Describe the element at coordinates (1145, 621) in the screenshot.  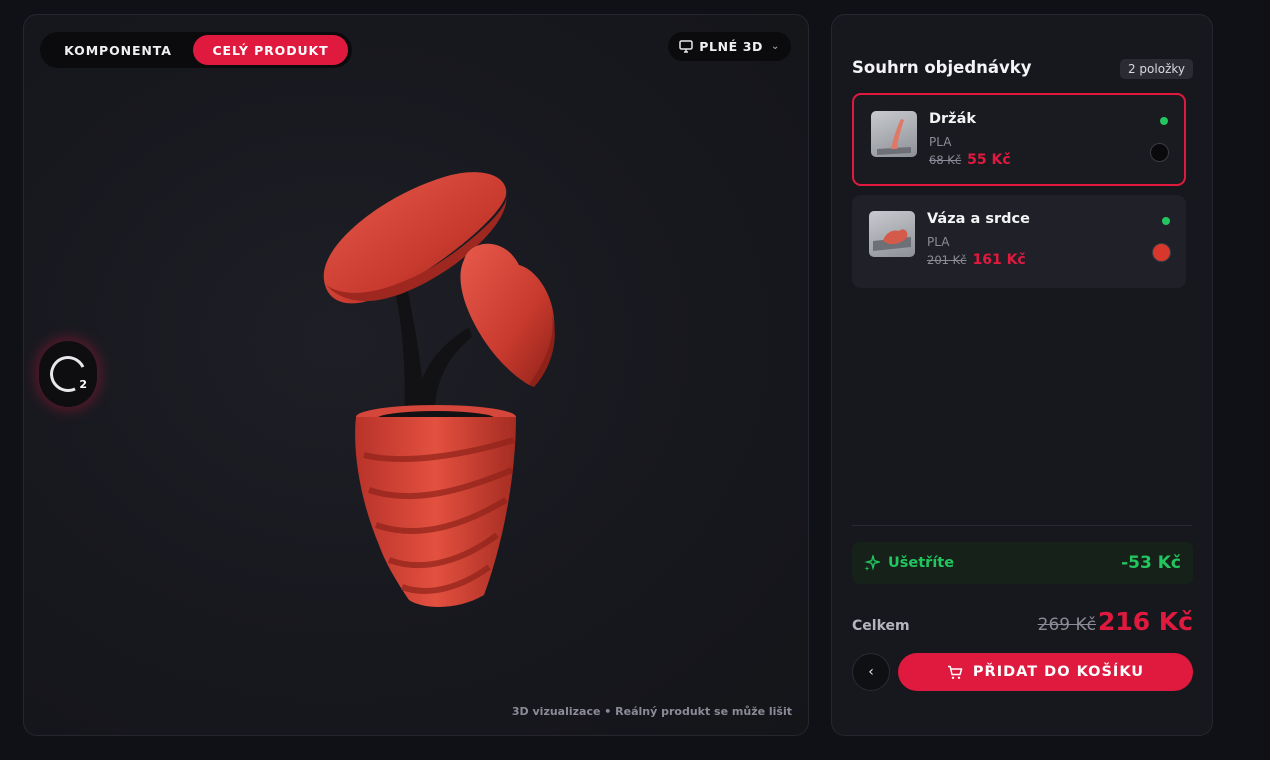
I see `total-price: 216 Kč` at that location.